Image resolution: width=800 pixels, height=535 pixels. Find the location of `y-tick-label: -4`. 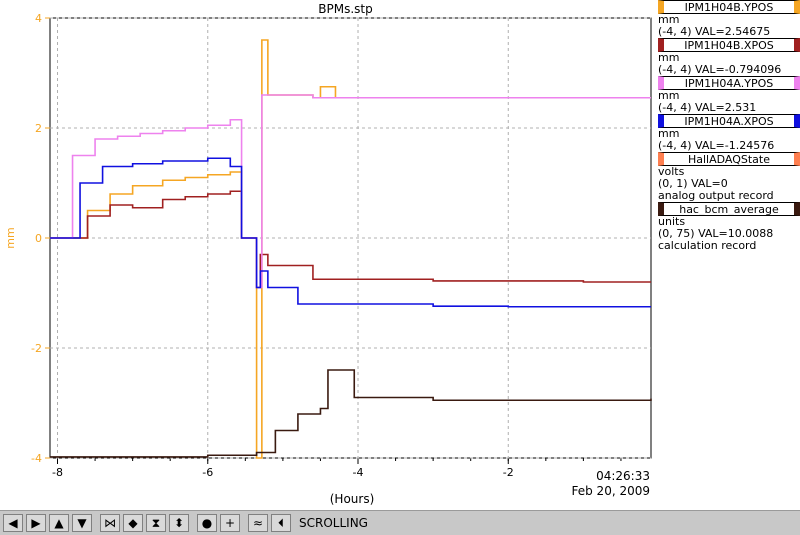

y-tick-label: -4 is located at coordinates (36, 458).